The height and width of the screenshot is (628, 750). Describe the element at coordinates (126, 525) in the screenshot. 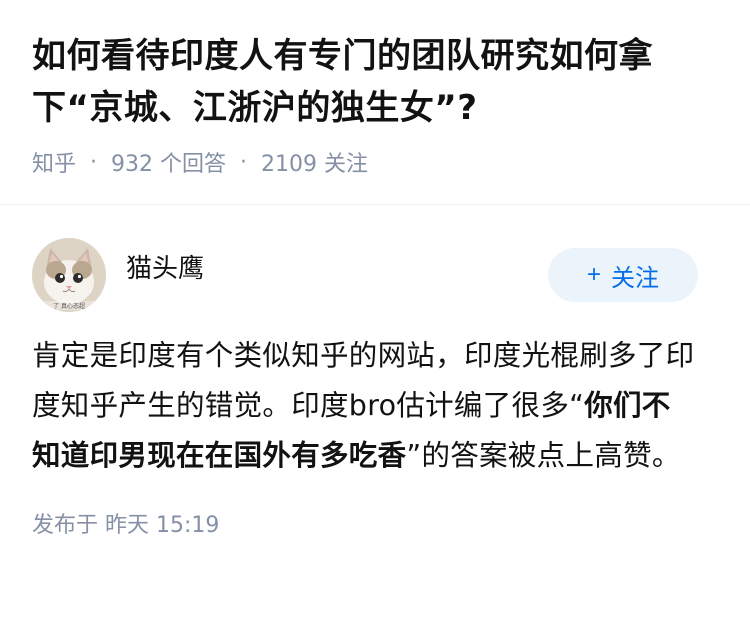

I see `publish-time: 发布于 昨天 15:19` at that location.